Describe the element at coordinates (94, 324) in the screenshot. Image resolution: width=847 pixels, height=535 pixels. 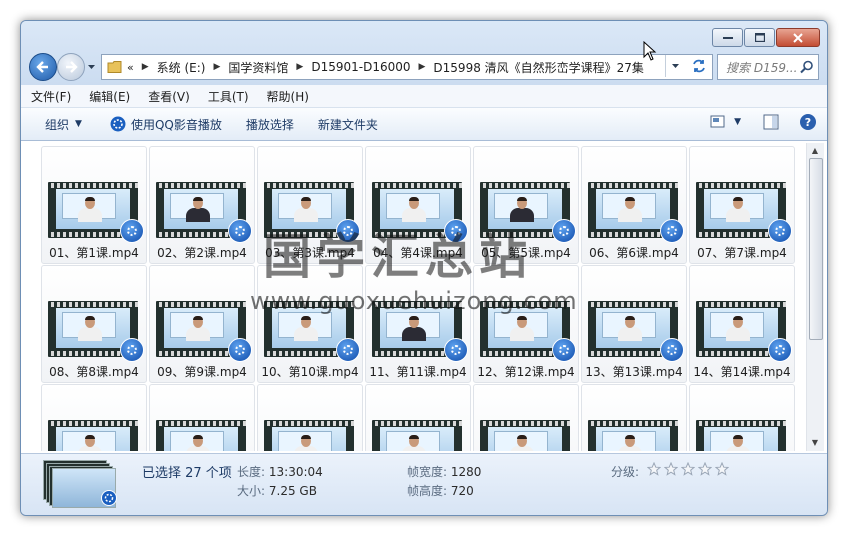
I see `file-tile: 08、第8课.mp4` at that location.